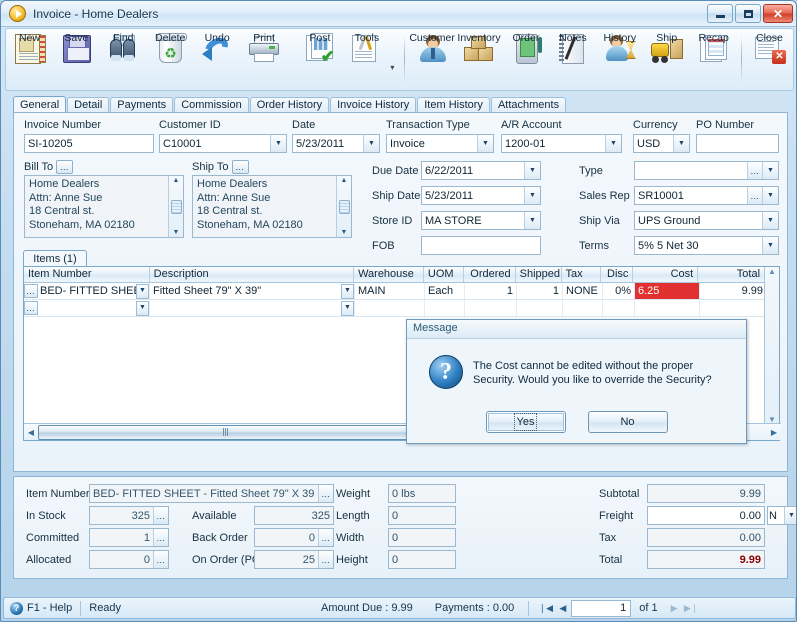 This screenshot has width=797, height=622. I want to click on po-number-input, so click(737, 143).